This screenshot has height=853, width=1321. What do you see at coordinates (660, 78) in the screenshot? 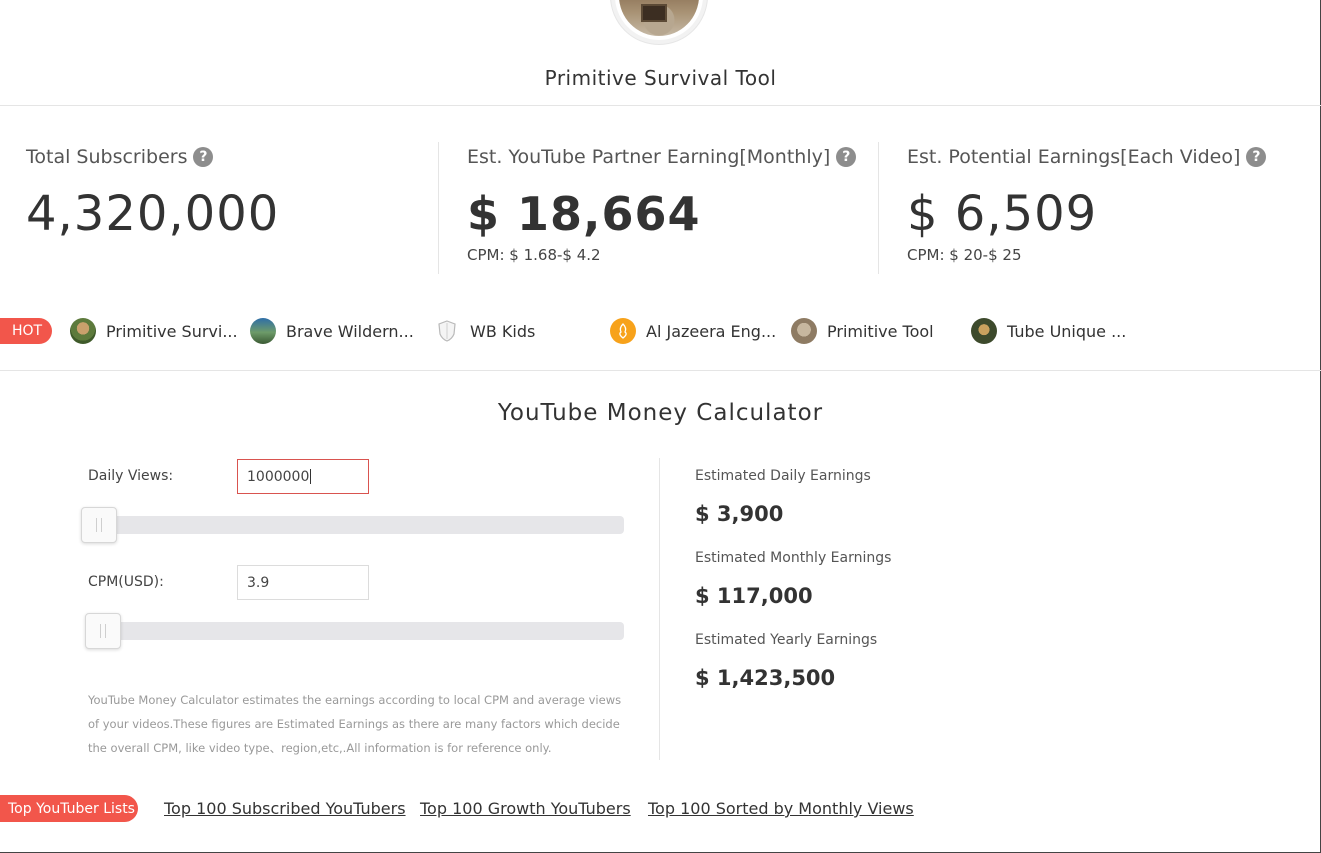
I see `channel-name: Primitive Survival Tool` at bounding box center [660, 78].